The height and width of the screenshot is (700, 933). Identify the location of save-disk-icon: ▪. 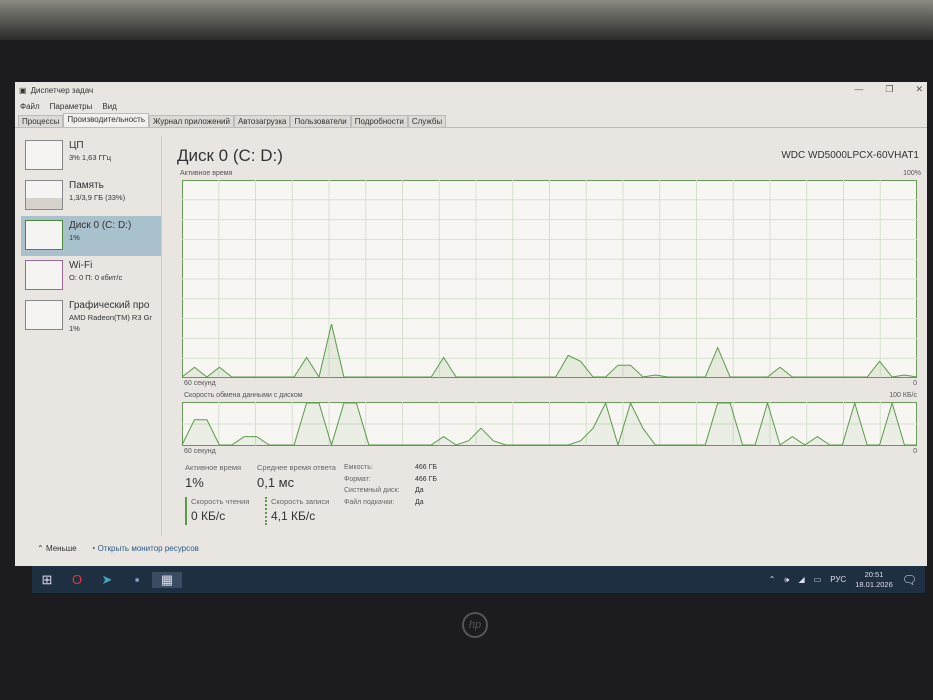
(137, 579).